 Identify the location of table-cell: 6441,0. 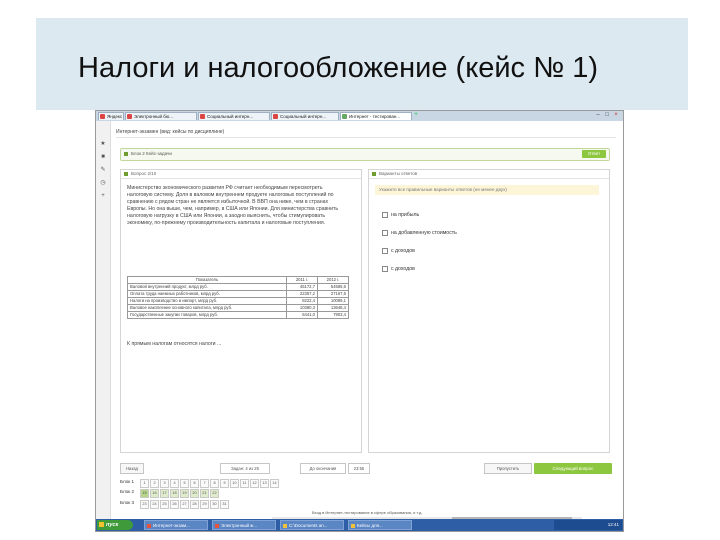
(302, 315).